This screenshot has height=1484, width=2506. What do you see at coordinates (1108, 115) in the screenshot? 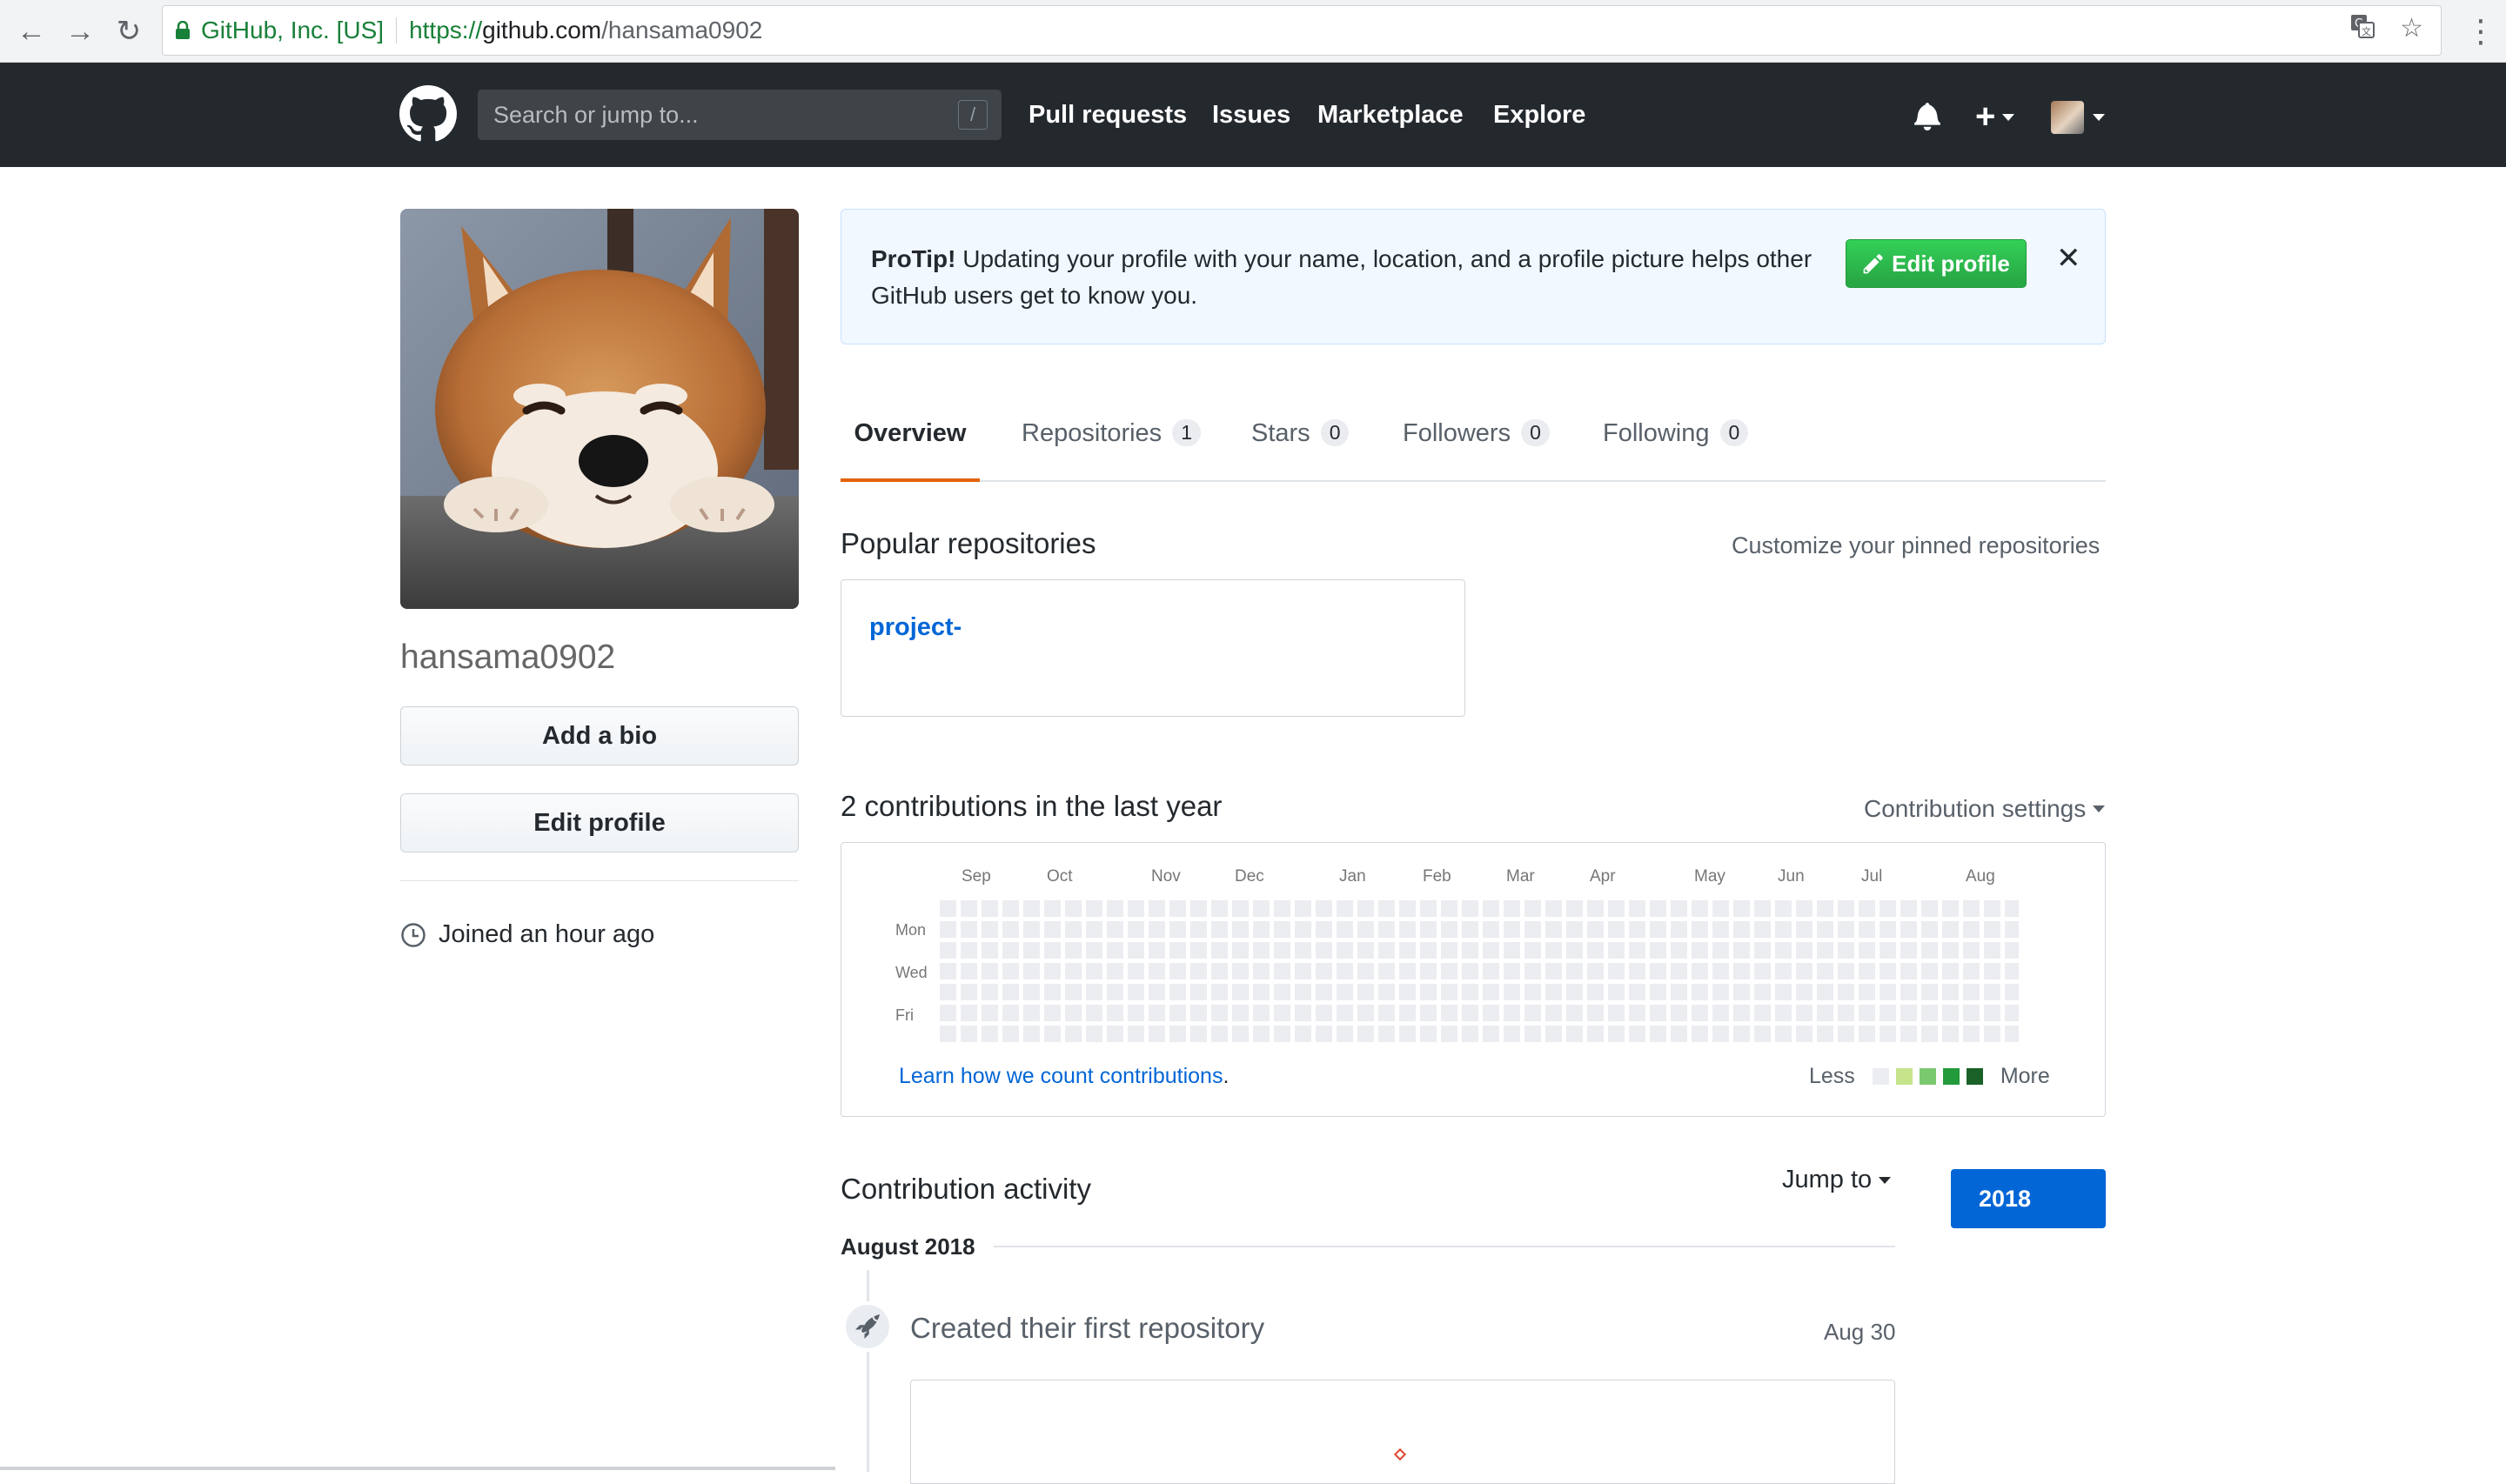
I see `nav-pull-requests: Pull requests` at bounding box center [1108, 115].